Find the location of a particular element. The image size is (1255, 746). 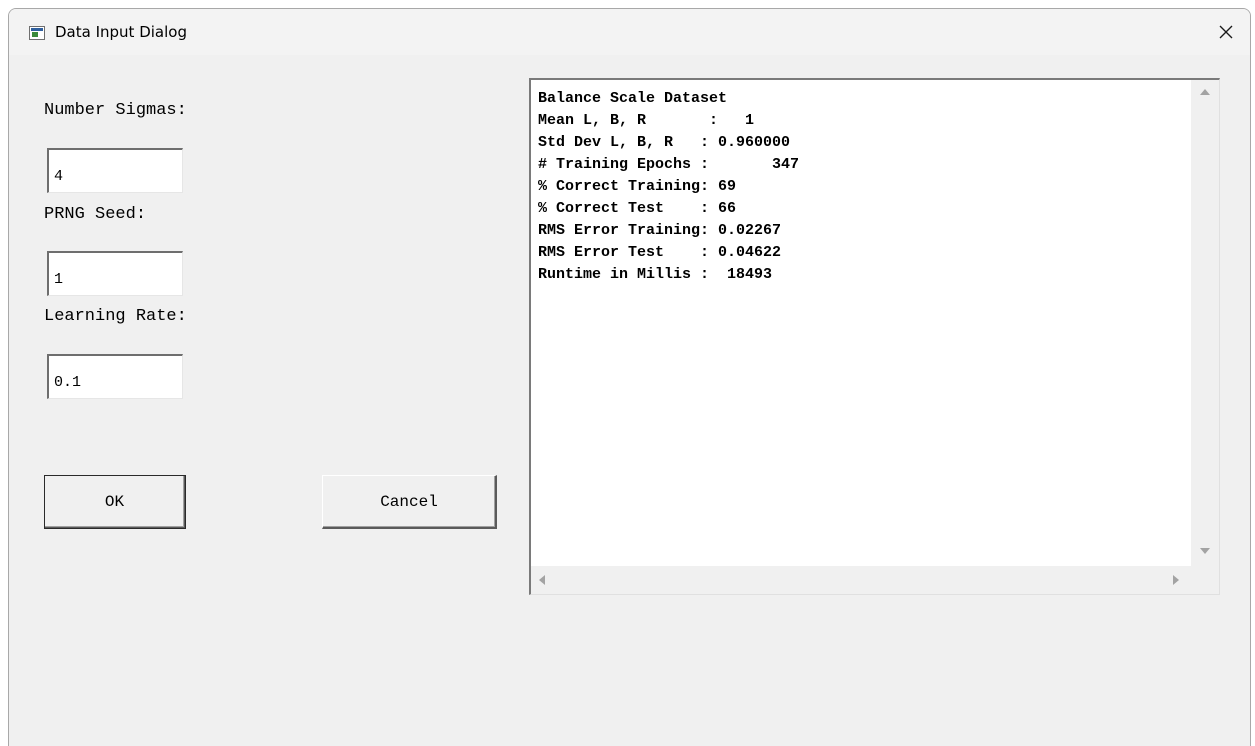

output-line: Balance Scale Dataset is located at coordinates (633, 98).